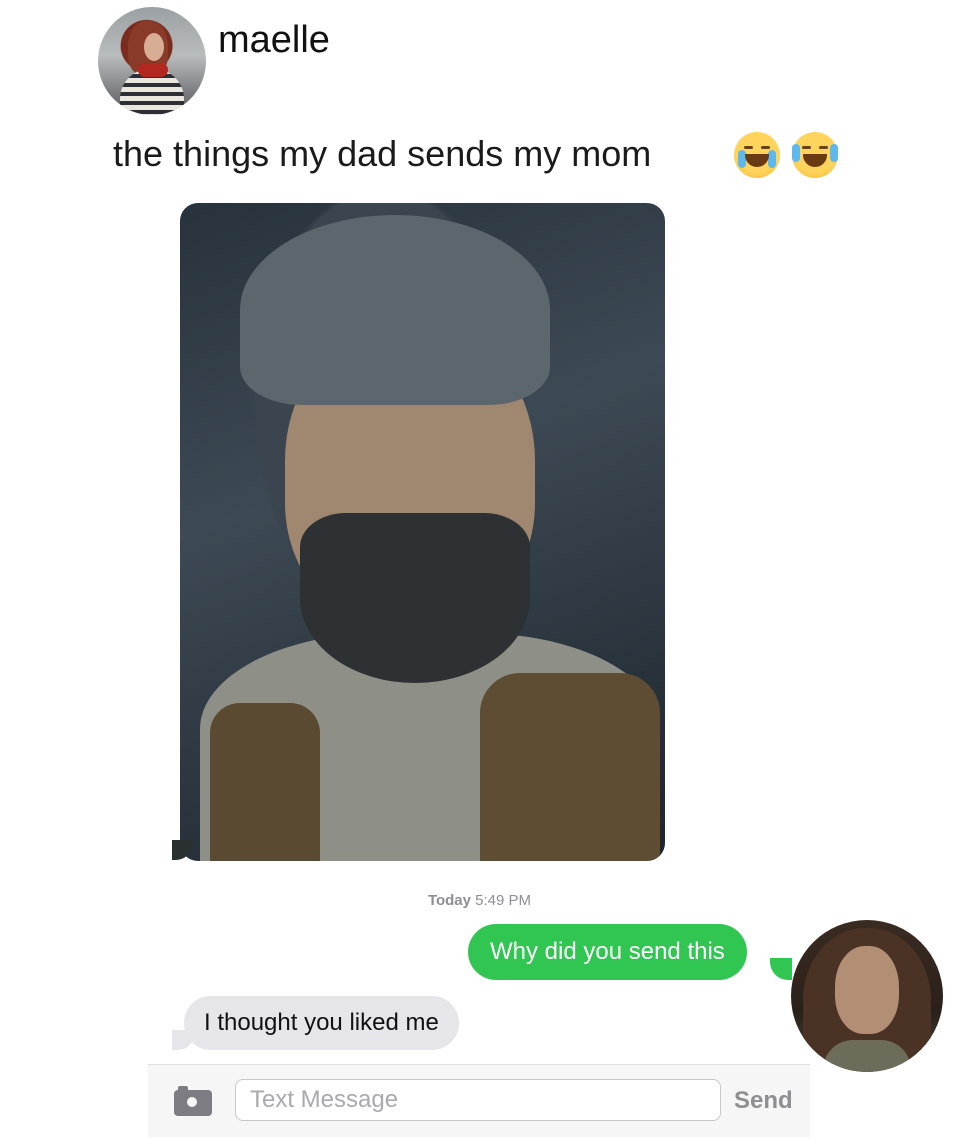 The height and width of the screenshot is (1139, 959). What do you see at coordinates (265, 782) in the screenshot?
I see `photo-vest-left` at bounding box center [265, 782].